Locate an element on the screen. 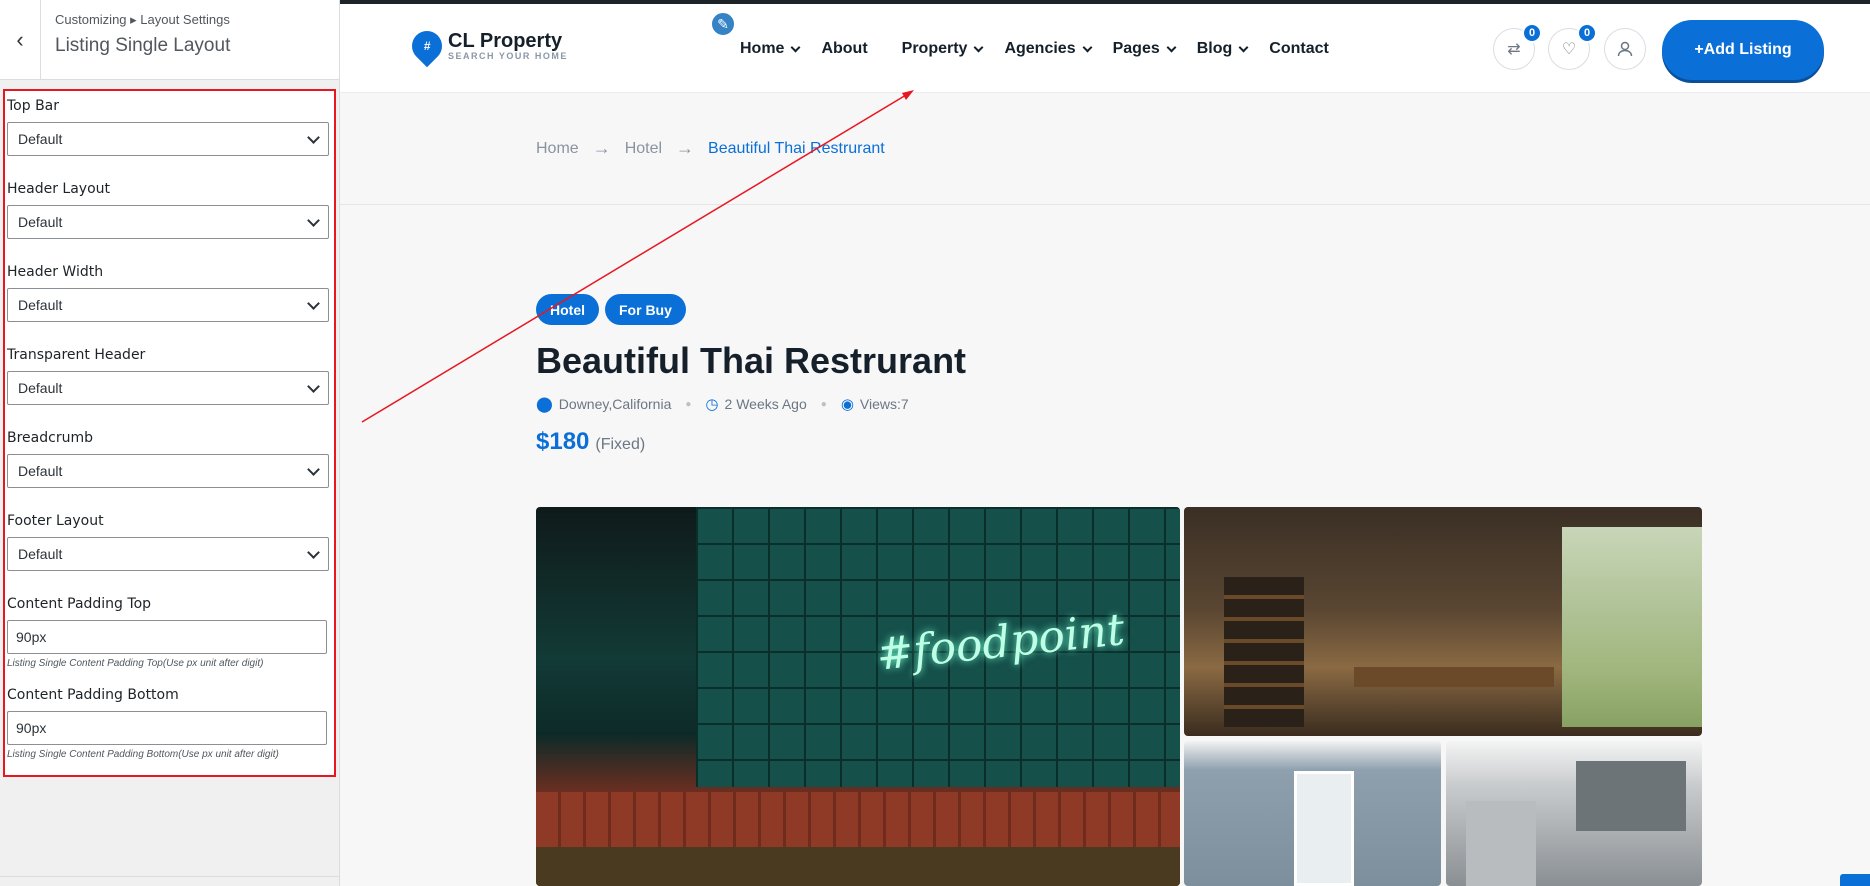 This screenshot has width=1870, height=886. nav-label: Pages is located at coordinates (1136, 48).